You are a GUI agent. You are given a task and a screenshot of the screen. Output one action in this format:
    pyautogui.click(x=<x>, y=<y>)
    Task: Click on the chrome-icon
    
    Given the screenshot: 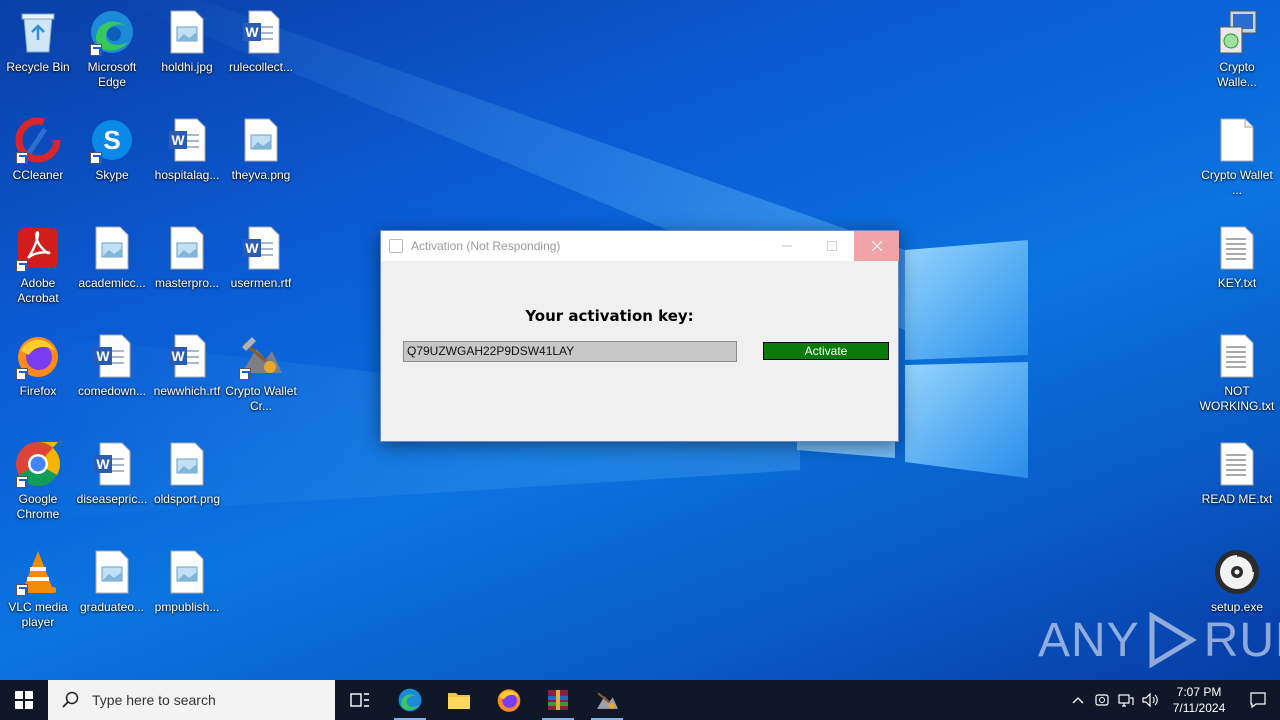 What is the action you would take?
    pyautogui.click(x=38, y=464)
    